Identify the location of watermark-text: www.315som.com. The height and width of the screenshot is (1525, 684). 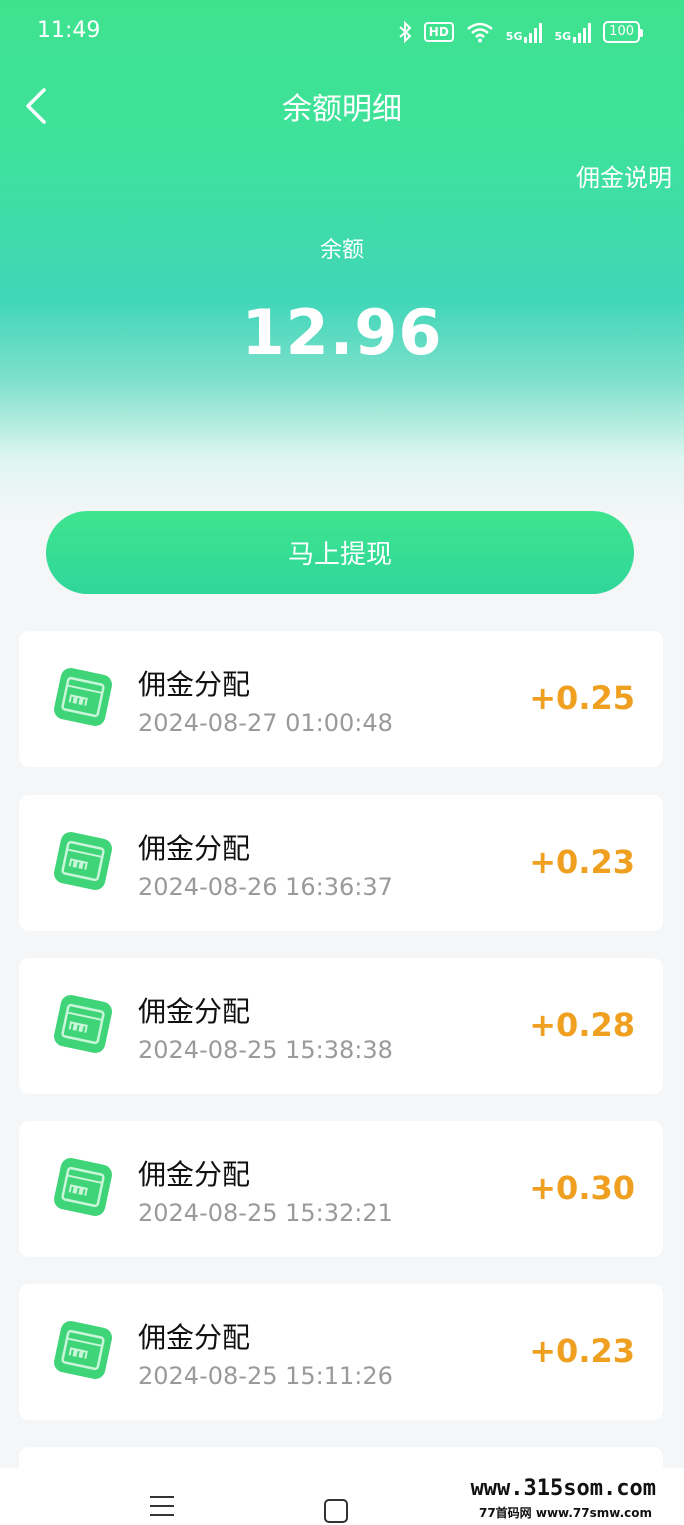
(563, 1488).